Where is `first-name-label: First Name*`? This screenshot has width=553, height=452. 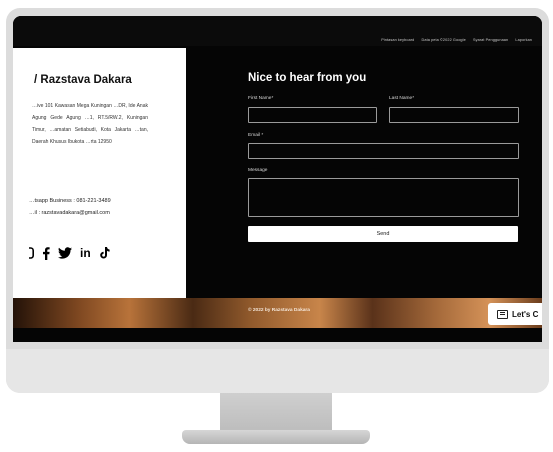 first-name-label: First Name* is located at coordinates (261, 98).